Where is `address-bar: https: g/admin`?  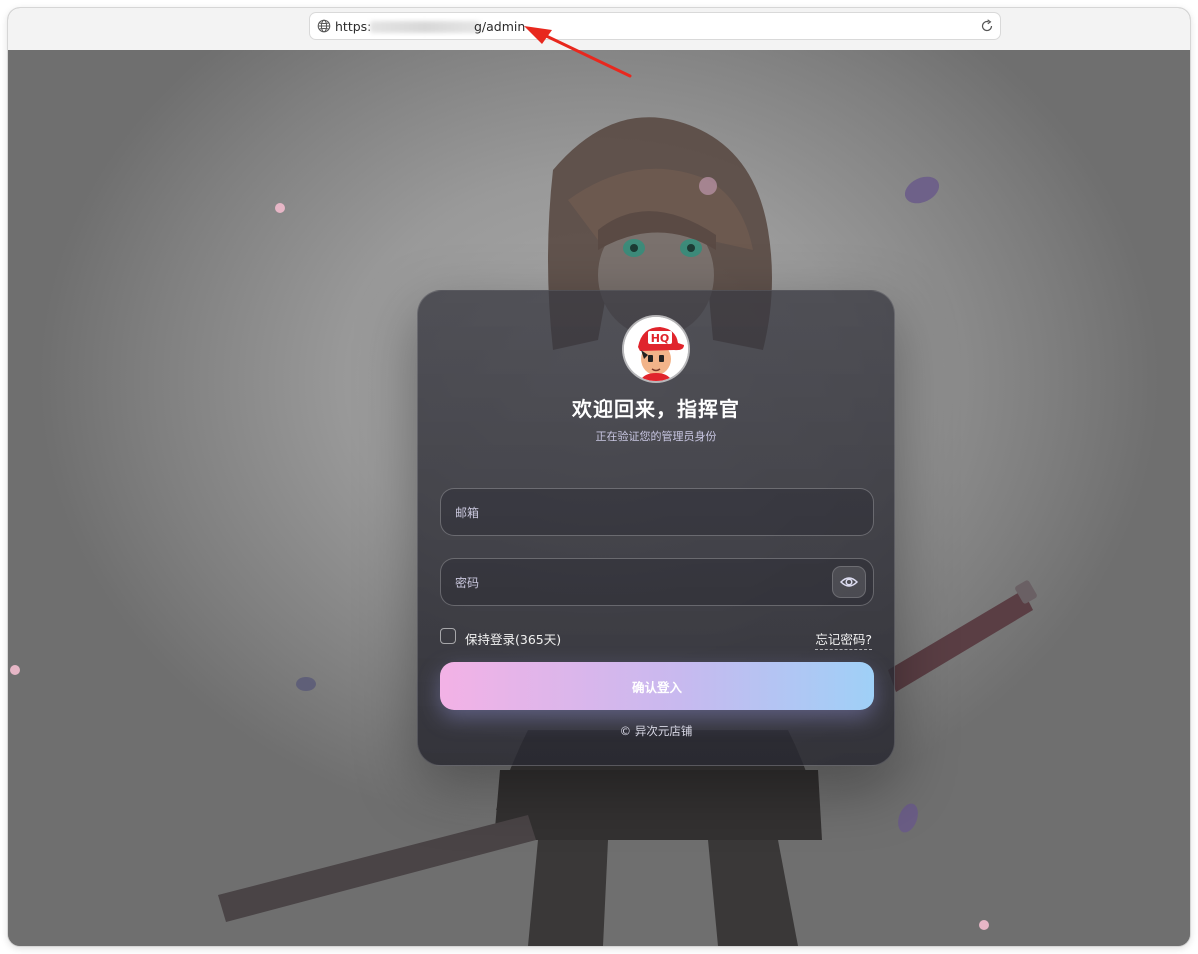
address-bar: https: g/admin is located at coordinates (655, 26).